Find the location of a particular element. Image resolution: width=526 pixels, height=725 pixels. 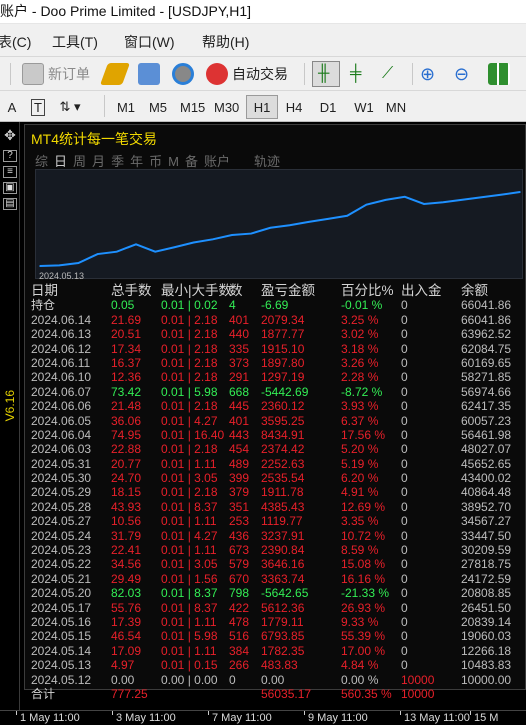

zoom-out-button: ⊖ is located at coordinates (461, 74).